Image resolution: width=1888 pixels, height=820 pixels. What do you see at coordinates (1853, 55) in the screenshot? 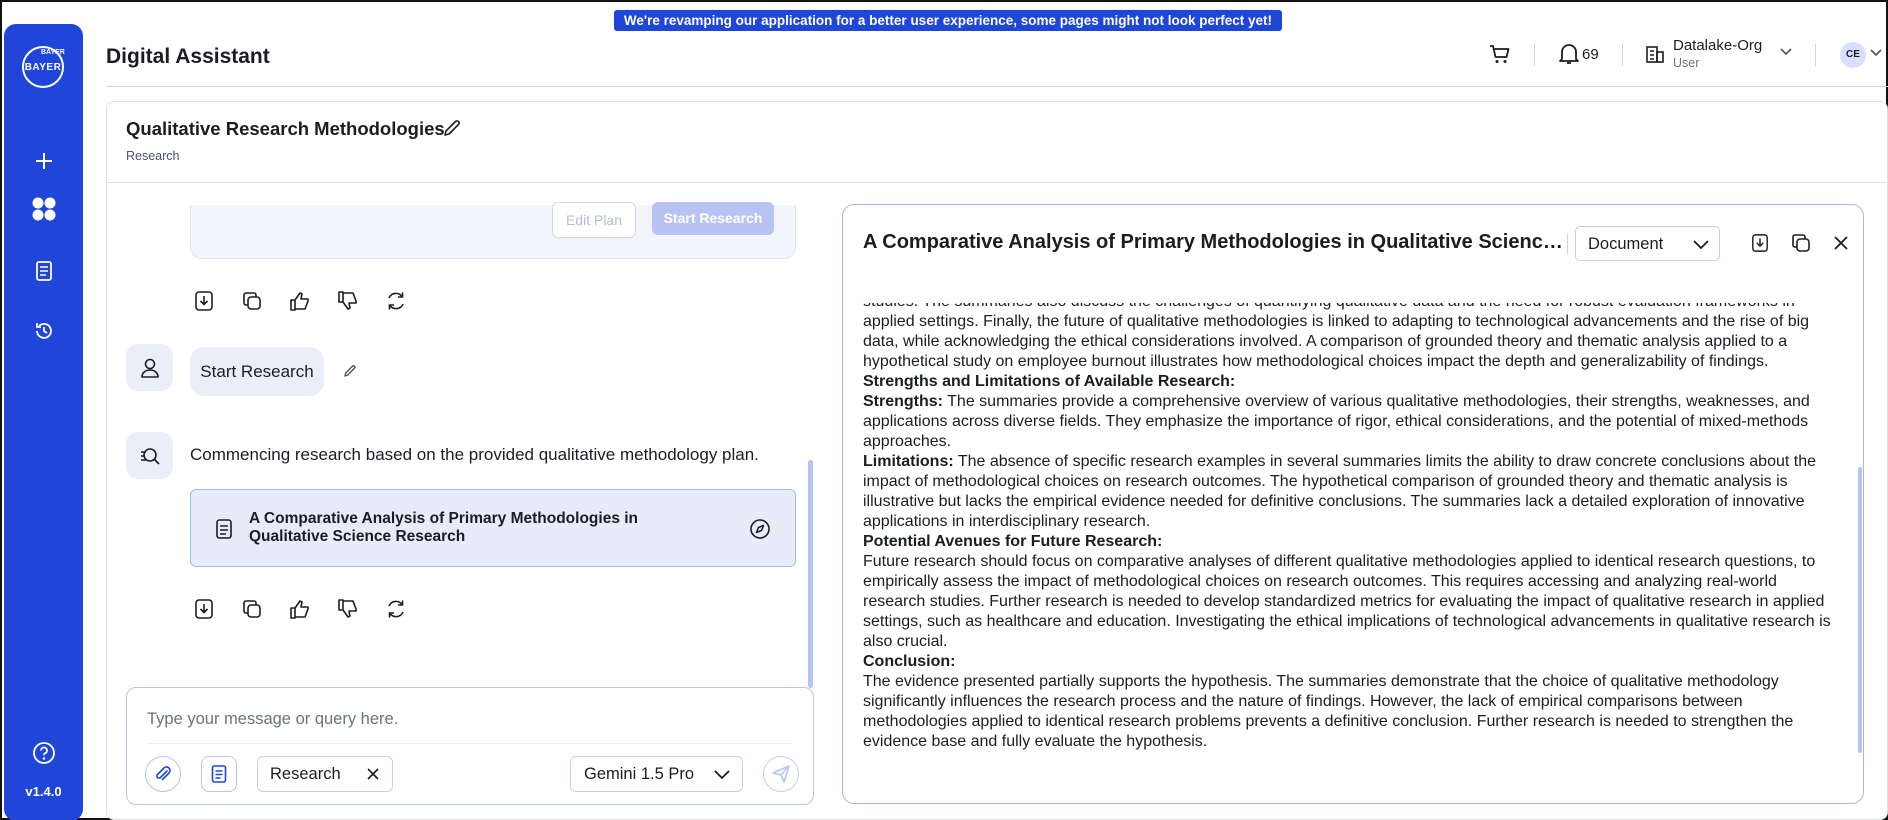
I see `user-avatar: CE` at bounding box center [1853, 55].